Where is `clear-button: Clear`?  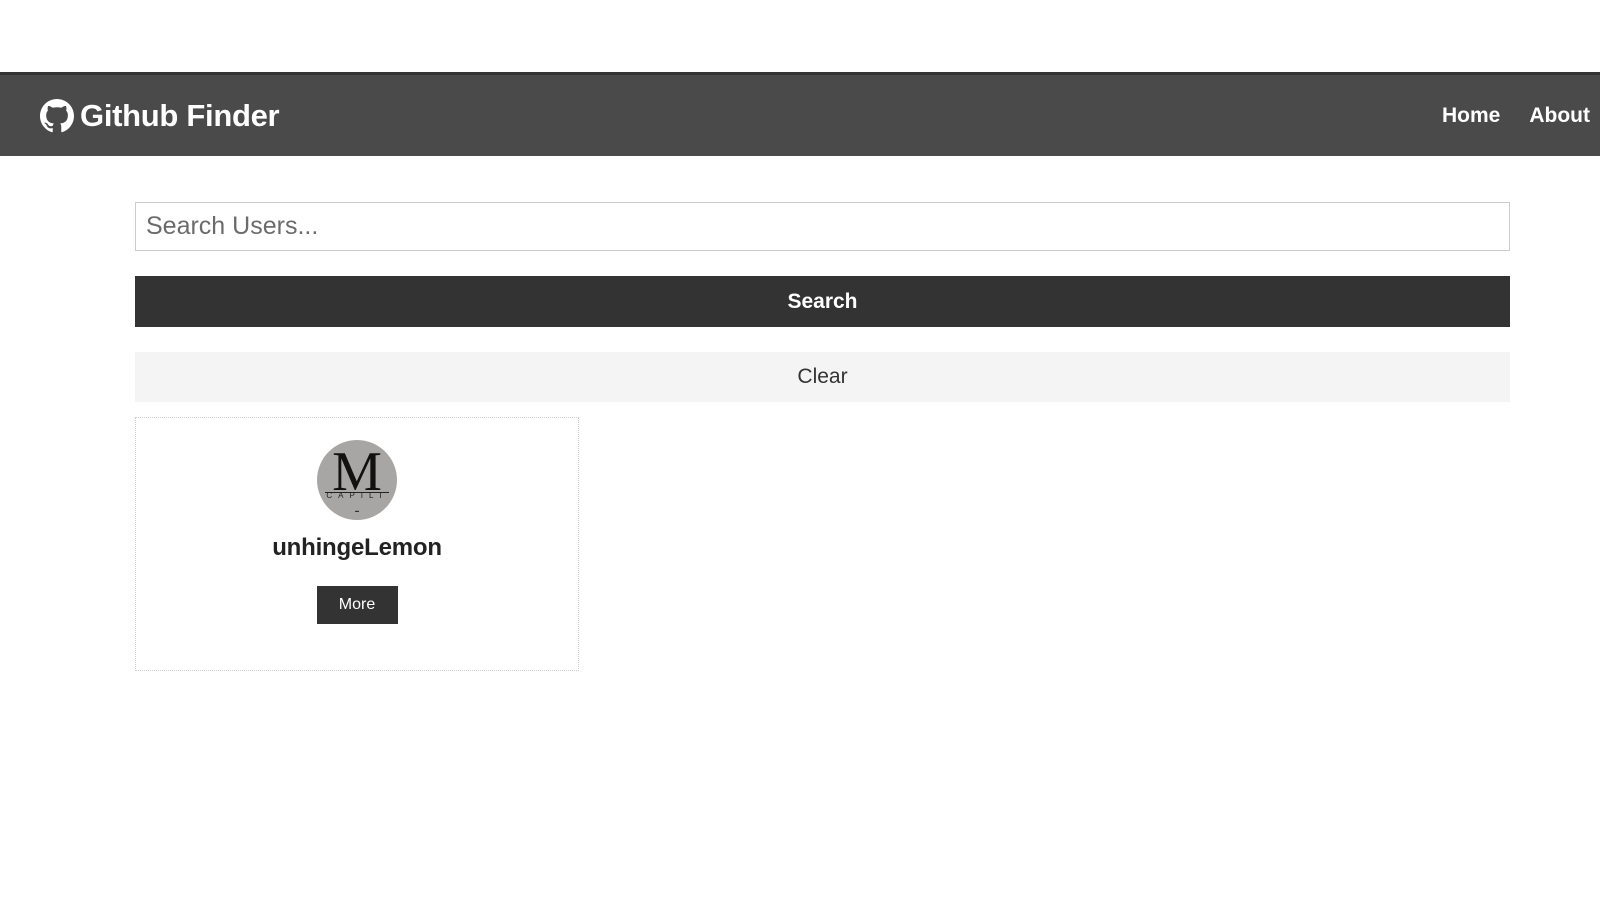
clear-button: Clear is located at coordinates (822, 377).